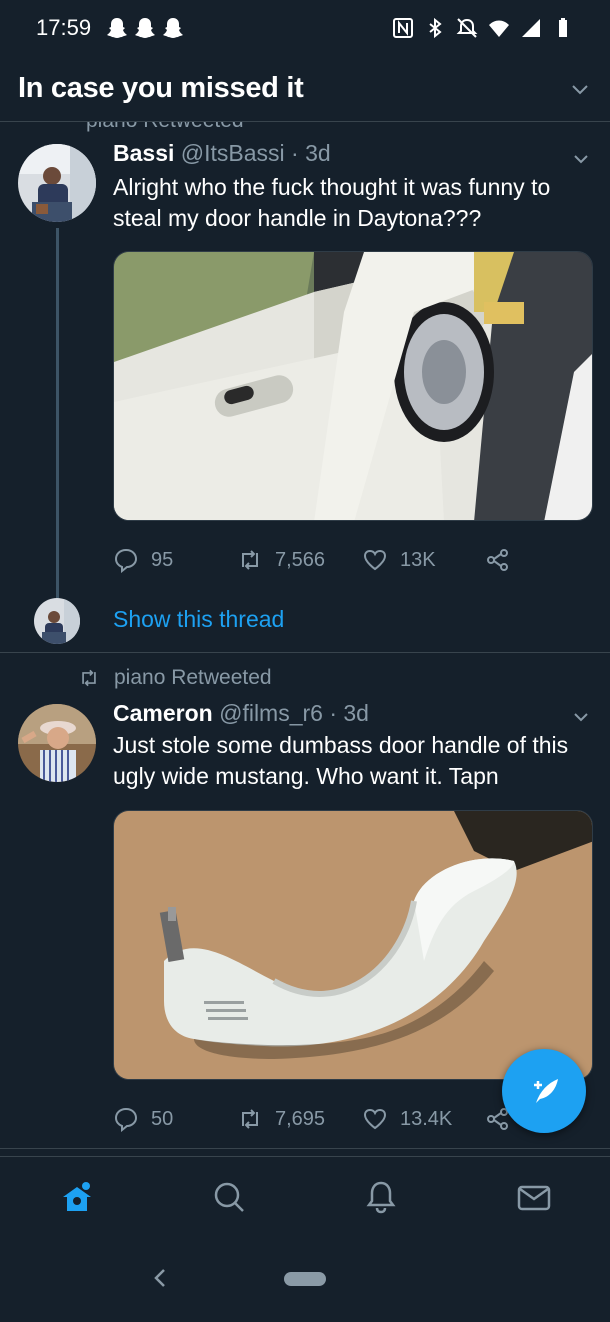 The width and height of the screenshot is (610, 1322). Describe the element at coordinates (531, 28) in the screenshot. I see `signal-icon` at that location.